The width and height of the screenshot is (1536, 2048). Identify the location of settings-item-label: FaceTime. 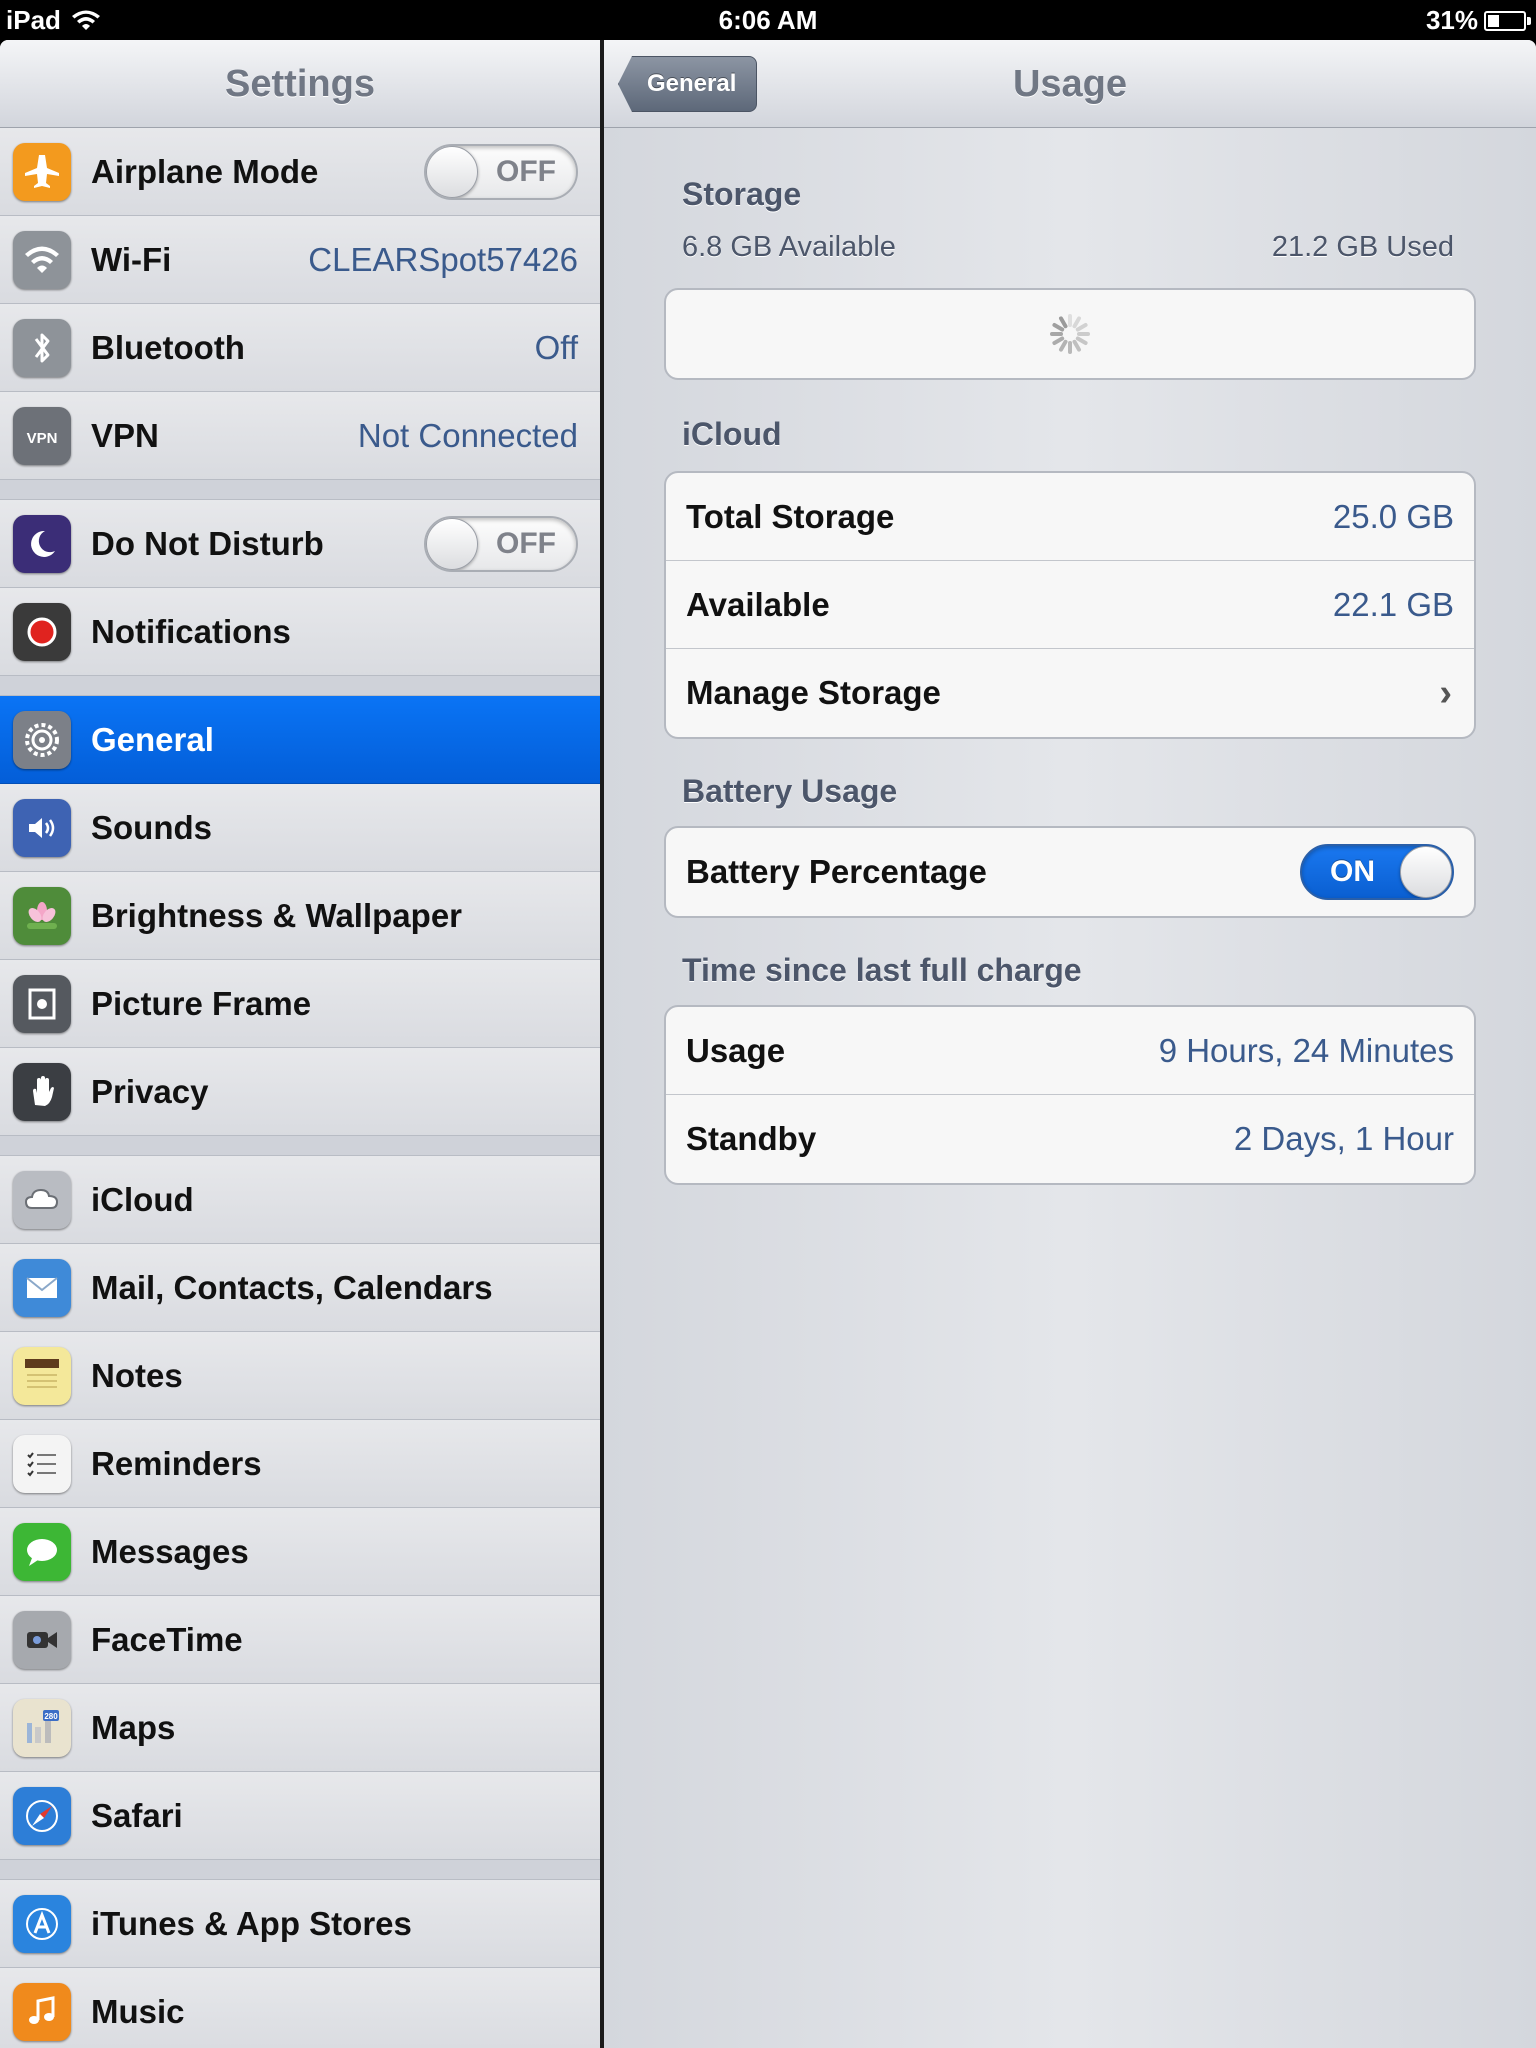
(167, 1639).